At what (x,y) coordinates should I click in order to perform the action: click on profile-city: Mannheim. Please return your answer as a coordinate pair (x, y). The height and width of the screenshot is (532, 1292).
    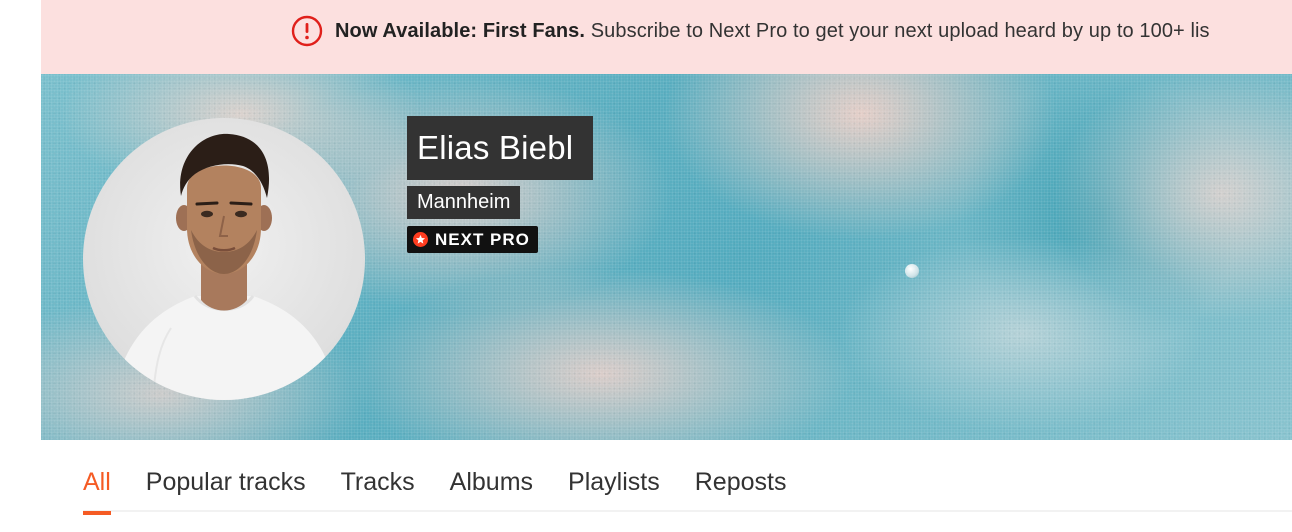
    Looking at the image, I should click on (464, 202).